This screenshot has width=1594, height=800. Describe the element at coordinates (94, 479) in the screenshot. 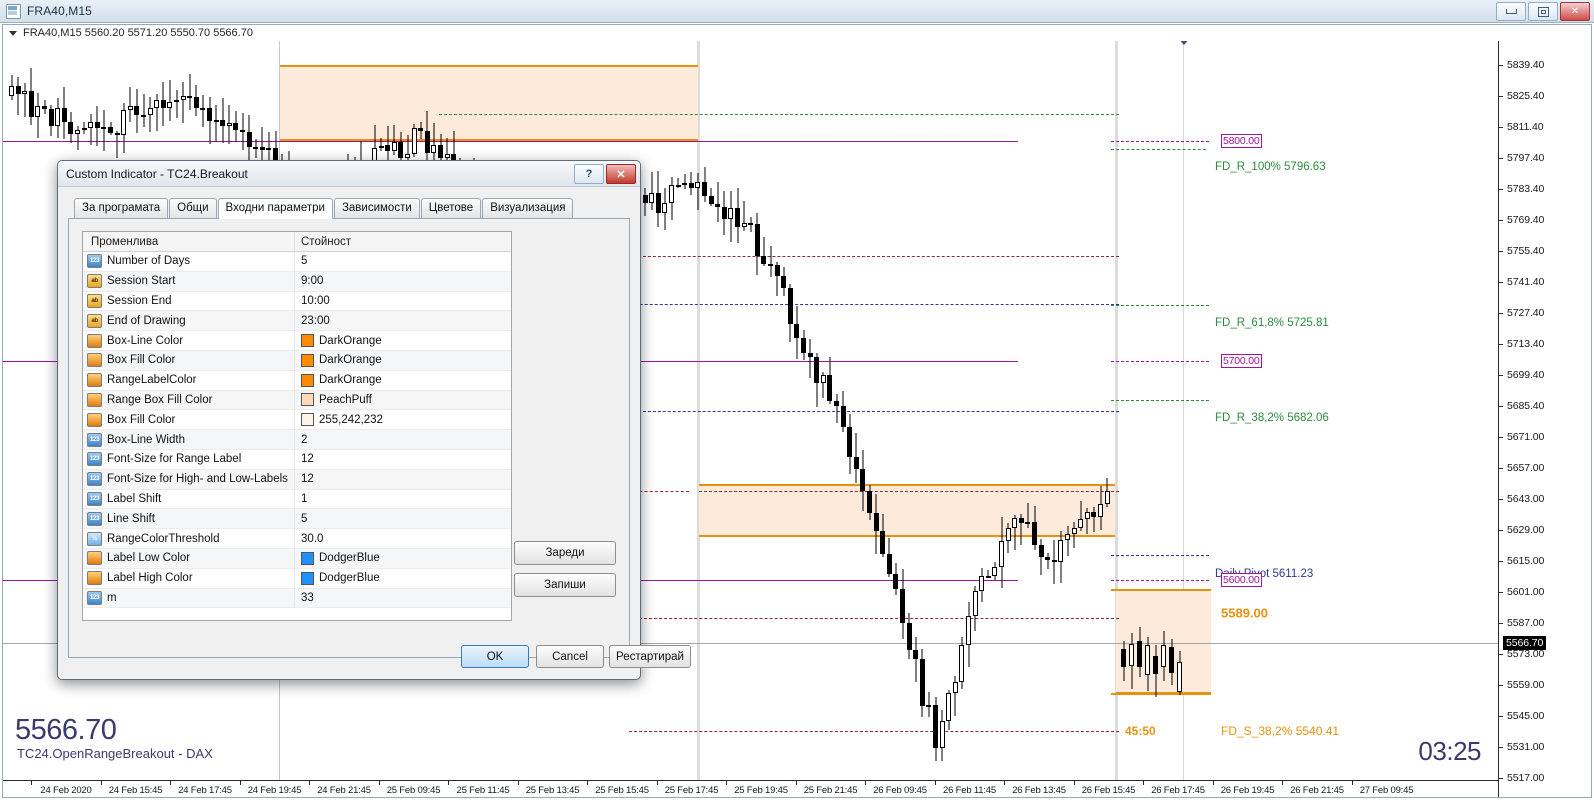

I see `int-type-icon: 123` at that location.